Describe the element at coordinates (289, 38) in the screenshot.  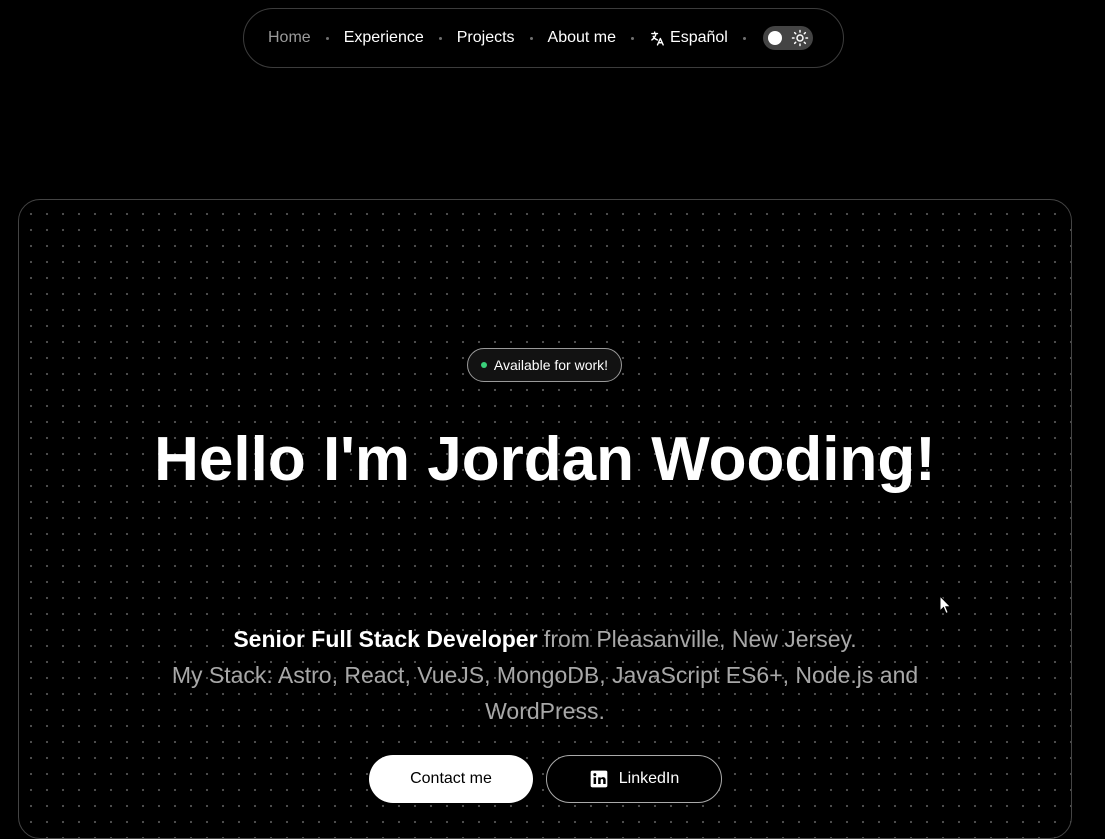
I see `nav-link-home: Home` at that location.